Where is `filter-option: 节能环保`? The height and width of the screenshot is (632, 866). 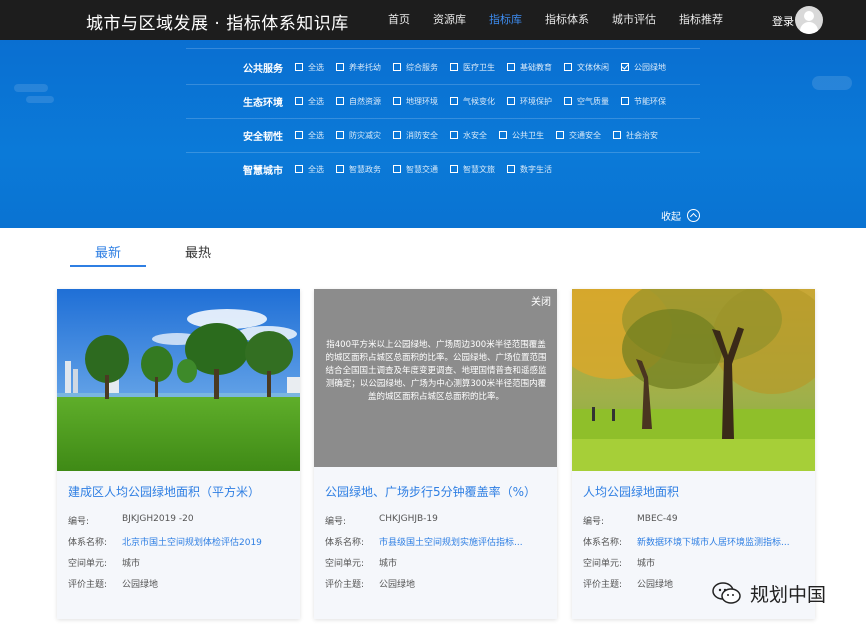
filter-option: 节能环保 is located at coordinates (643, 101).